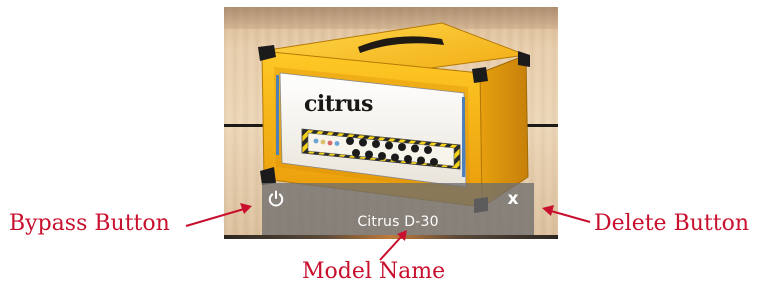 The width and height of the screenshot is (767, 289). I want to click on control-bar: x Citrus D-30, so click(398, 209).